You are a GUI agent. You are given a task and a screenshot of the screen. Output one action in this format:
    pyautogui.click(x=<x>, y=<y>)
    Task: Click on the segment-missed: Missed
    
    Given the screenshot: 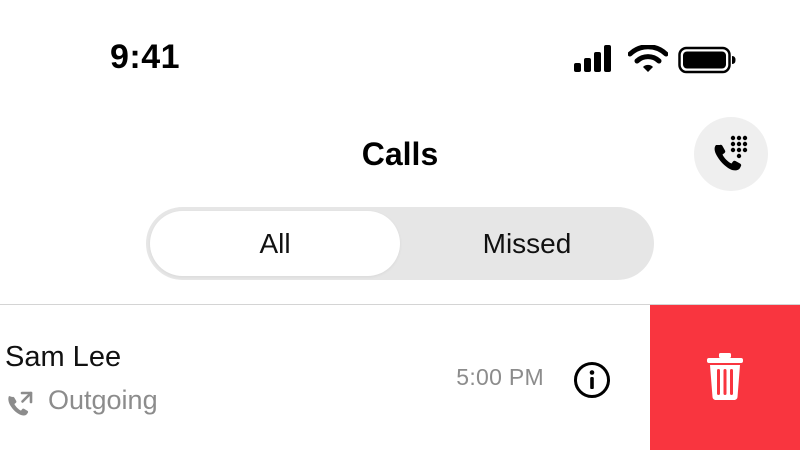 What is the action you would take?
    pyautogui.click(x=527, y=243)
    